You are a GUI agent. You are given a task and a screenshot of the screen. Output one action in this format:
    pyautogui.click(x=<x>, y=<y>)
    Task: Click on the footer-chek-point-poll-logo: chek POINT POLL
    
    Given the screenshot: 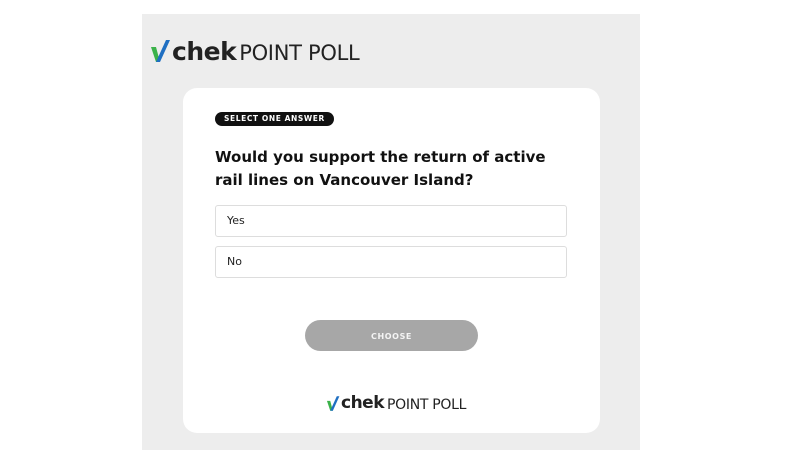 What is the action you would take?
    pyautogui.click(x=396, y=403)
    